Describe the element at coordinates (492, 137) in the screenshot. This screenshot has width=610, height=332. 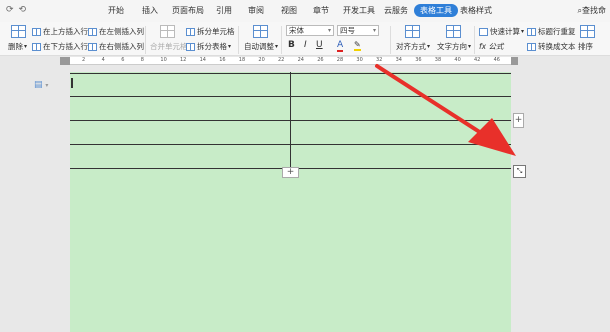
I see `arrow-head` at that location.